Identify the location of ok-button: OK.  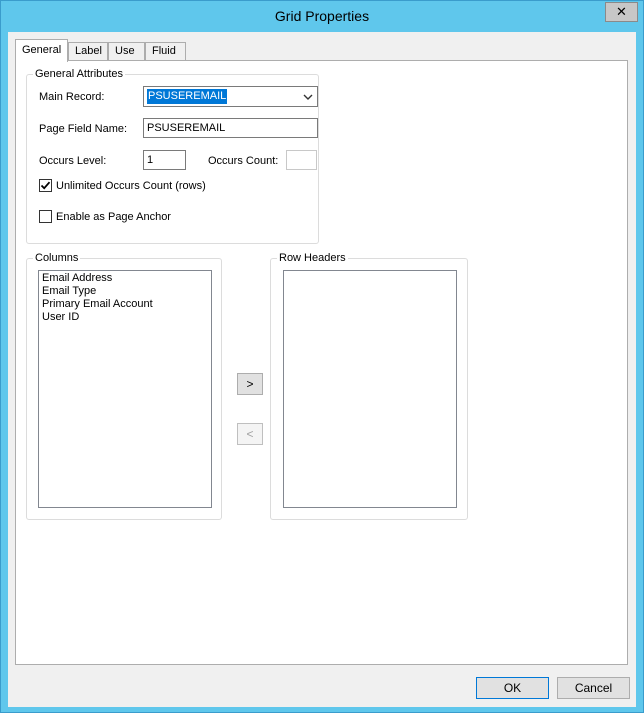
(512, 688).